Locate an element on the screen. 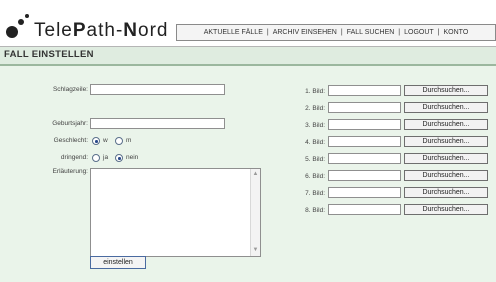 The width and height of the screenshot is (496, 282). page-title-bar: FALL EINSTELLEN is located at coordinates (248, 56).